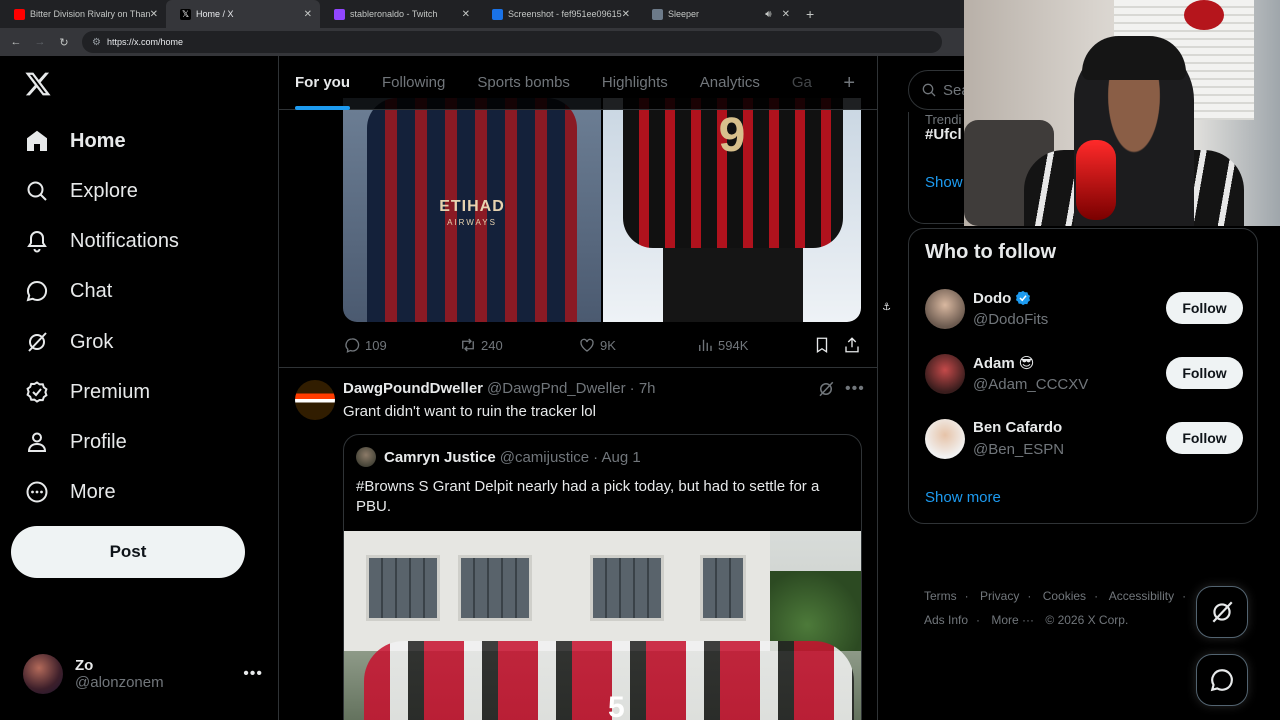 The image size is (1280, 720). I want to click on browser-tab-twitch: stableronaldo - Twitch ✕, so click(399, 14).